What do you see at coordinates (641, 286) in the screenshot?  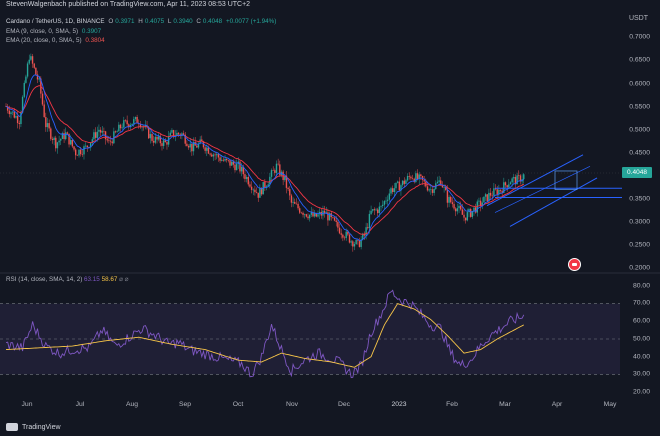 I see `rsi-axis-label: 80.00` at bounding box center [641, 286].